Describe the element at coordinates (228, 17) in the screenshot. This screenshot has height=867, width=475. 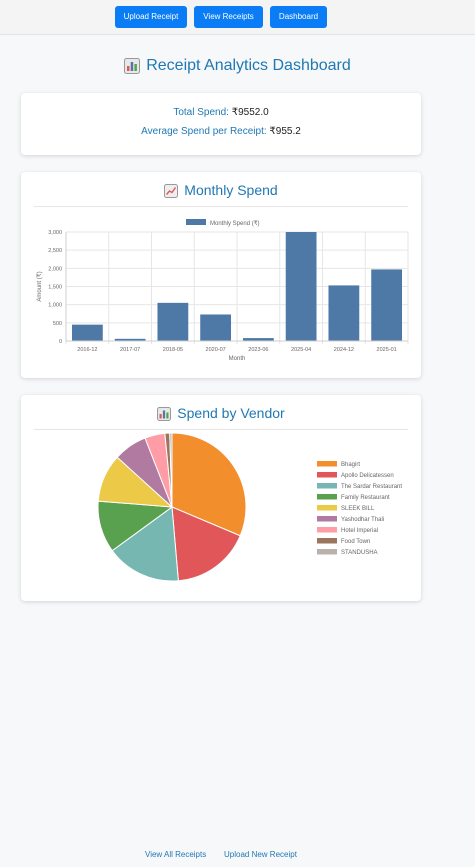
I see `view-receipts-button: View Receipts` at that location.